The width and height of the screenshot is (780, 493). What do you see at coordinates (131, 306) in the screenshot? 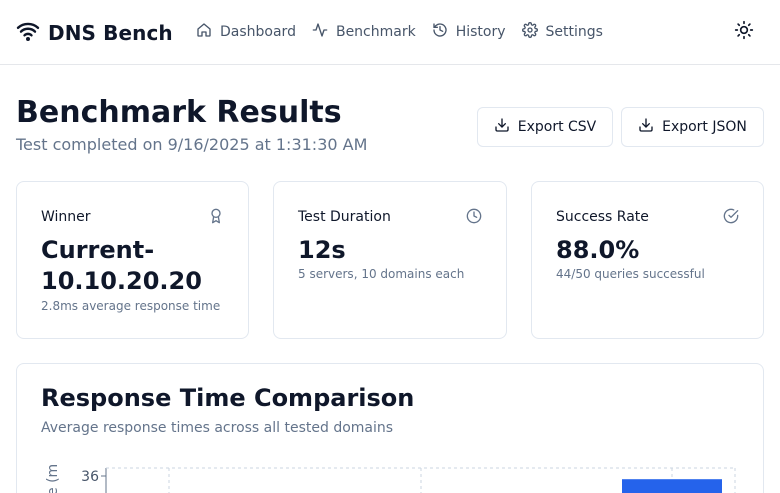
I see `winner-note: 2.8ms average response time` at bounding box center [131, 306].